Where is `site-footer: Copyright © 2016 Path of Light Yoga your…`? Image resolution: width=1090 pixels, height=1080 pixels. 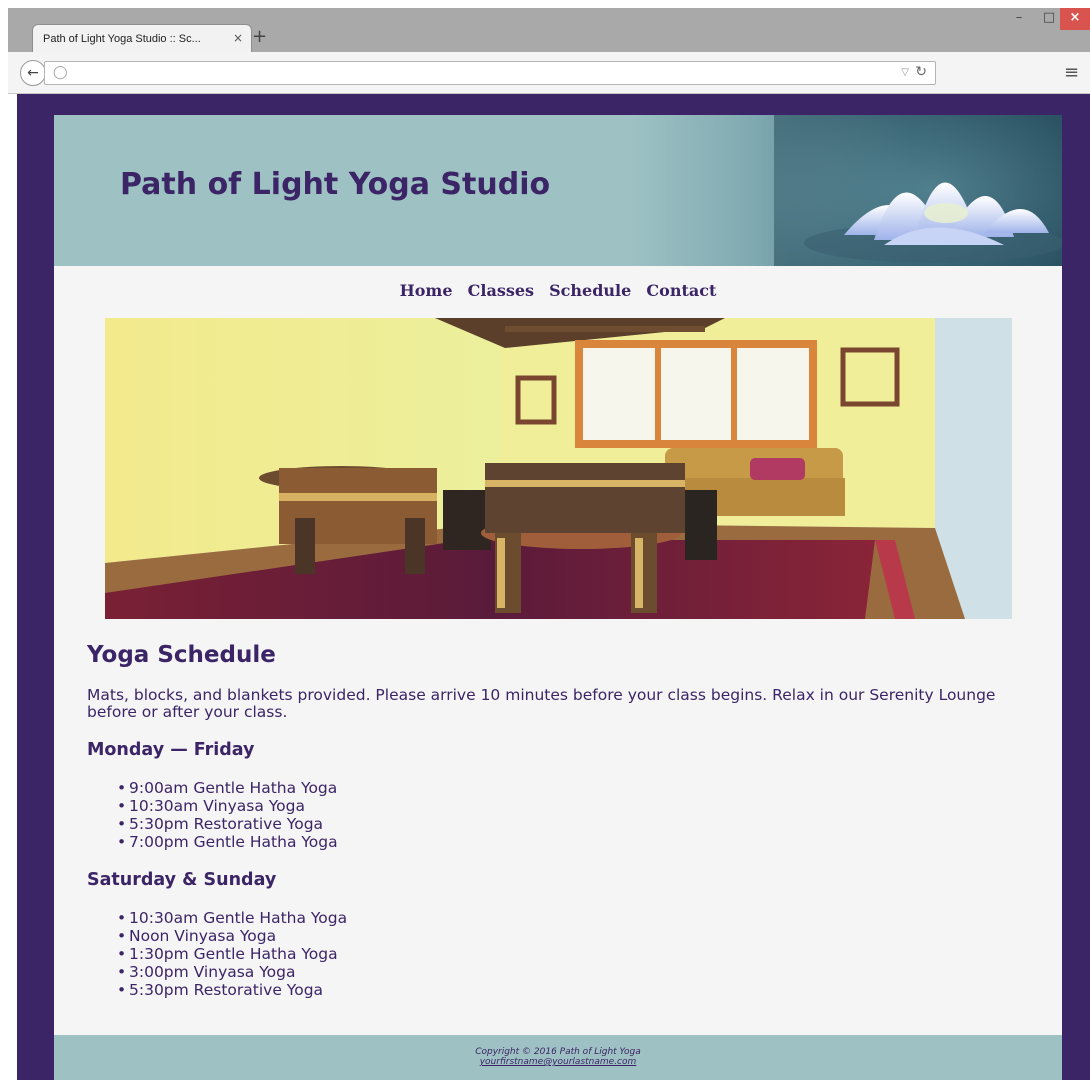
site-footer: Copyright © 2016 Path of Light Yoga your… is located at coordinates (558, 1057).